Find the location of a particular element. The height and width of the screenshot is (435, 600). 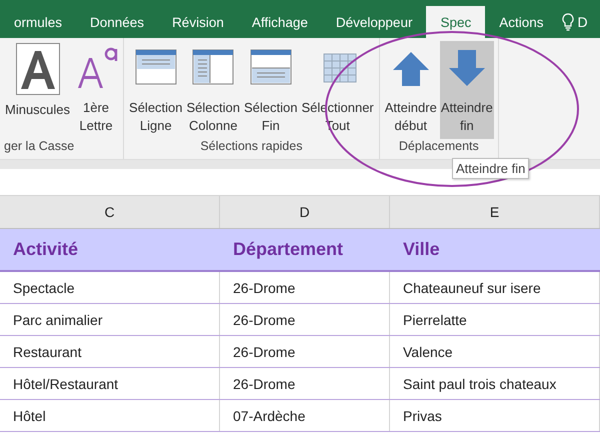

ribbon-button: 1ère Lettre is located at coordinates (96, 90).